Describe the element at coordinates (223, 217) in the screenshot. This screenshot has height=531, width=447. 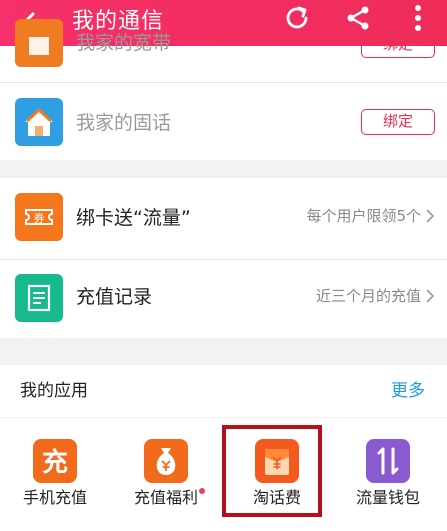
I see `card-reward-row: 券 绑卡送“流量” 每个用户限领5个` at that location.